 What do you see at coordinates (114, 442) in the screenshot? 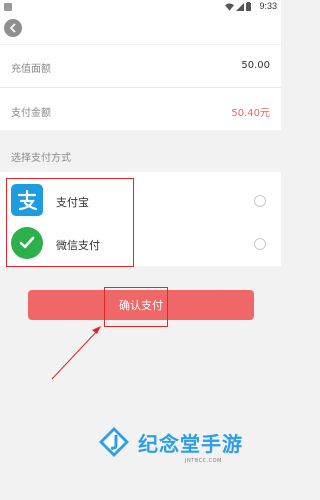
I see `watermark-logo-icon` at bounding box center [114, 442].